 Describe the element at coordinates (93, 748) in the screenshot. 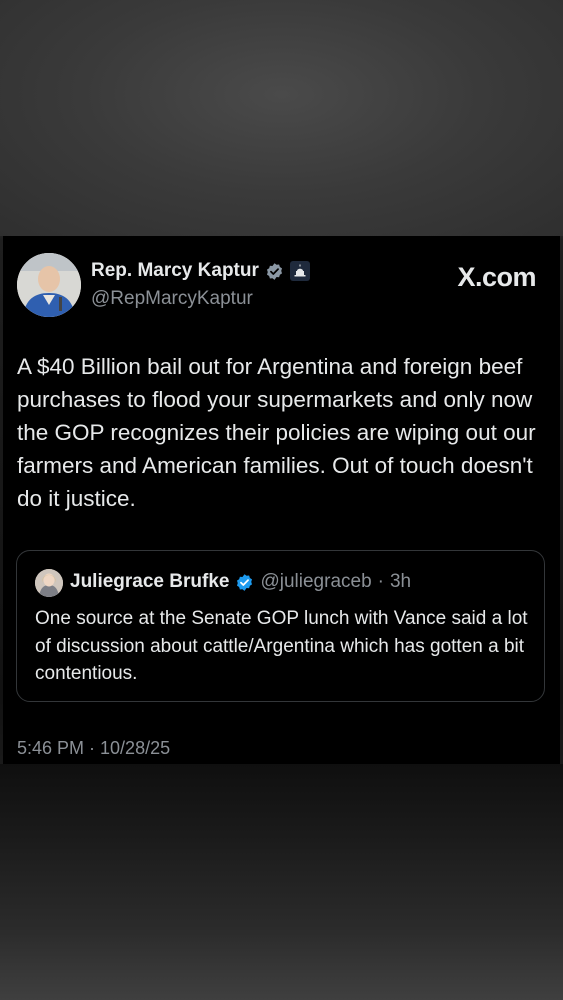

I see `tweet-timestamp: 5:46 PM · 10/28/25` at that location.